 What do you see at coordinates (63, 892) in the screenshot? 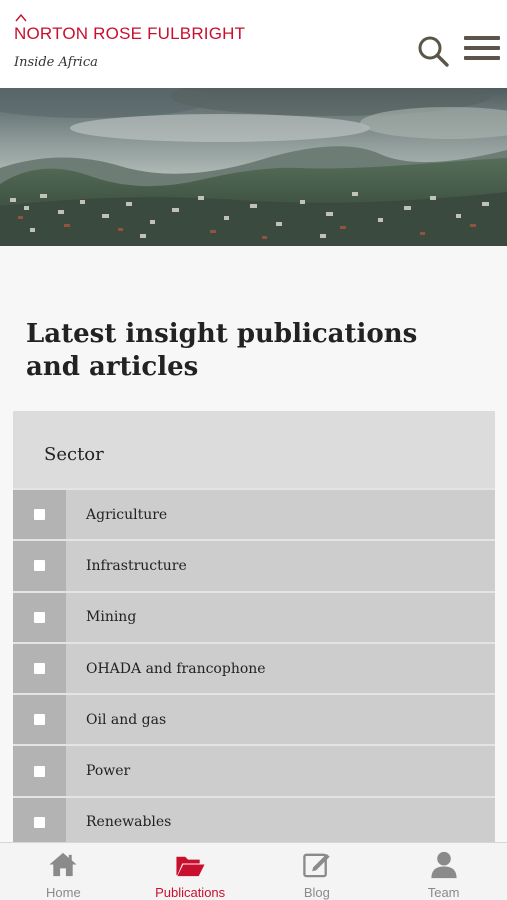
I see `tab-label: Home` at bounding box center [63, 892].